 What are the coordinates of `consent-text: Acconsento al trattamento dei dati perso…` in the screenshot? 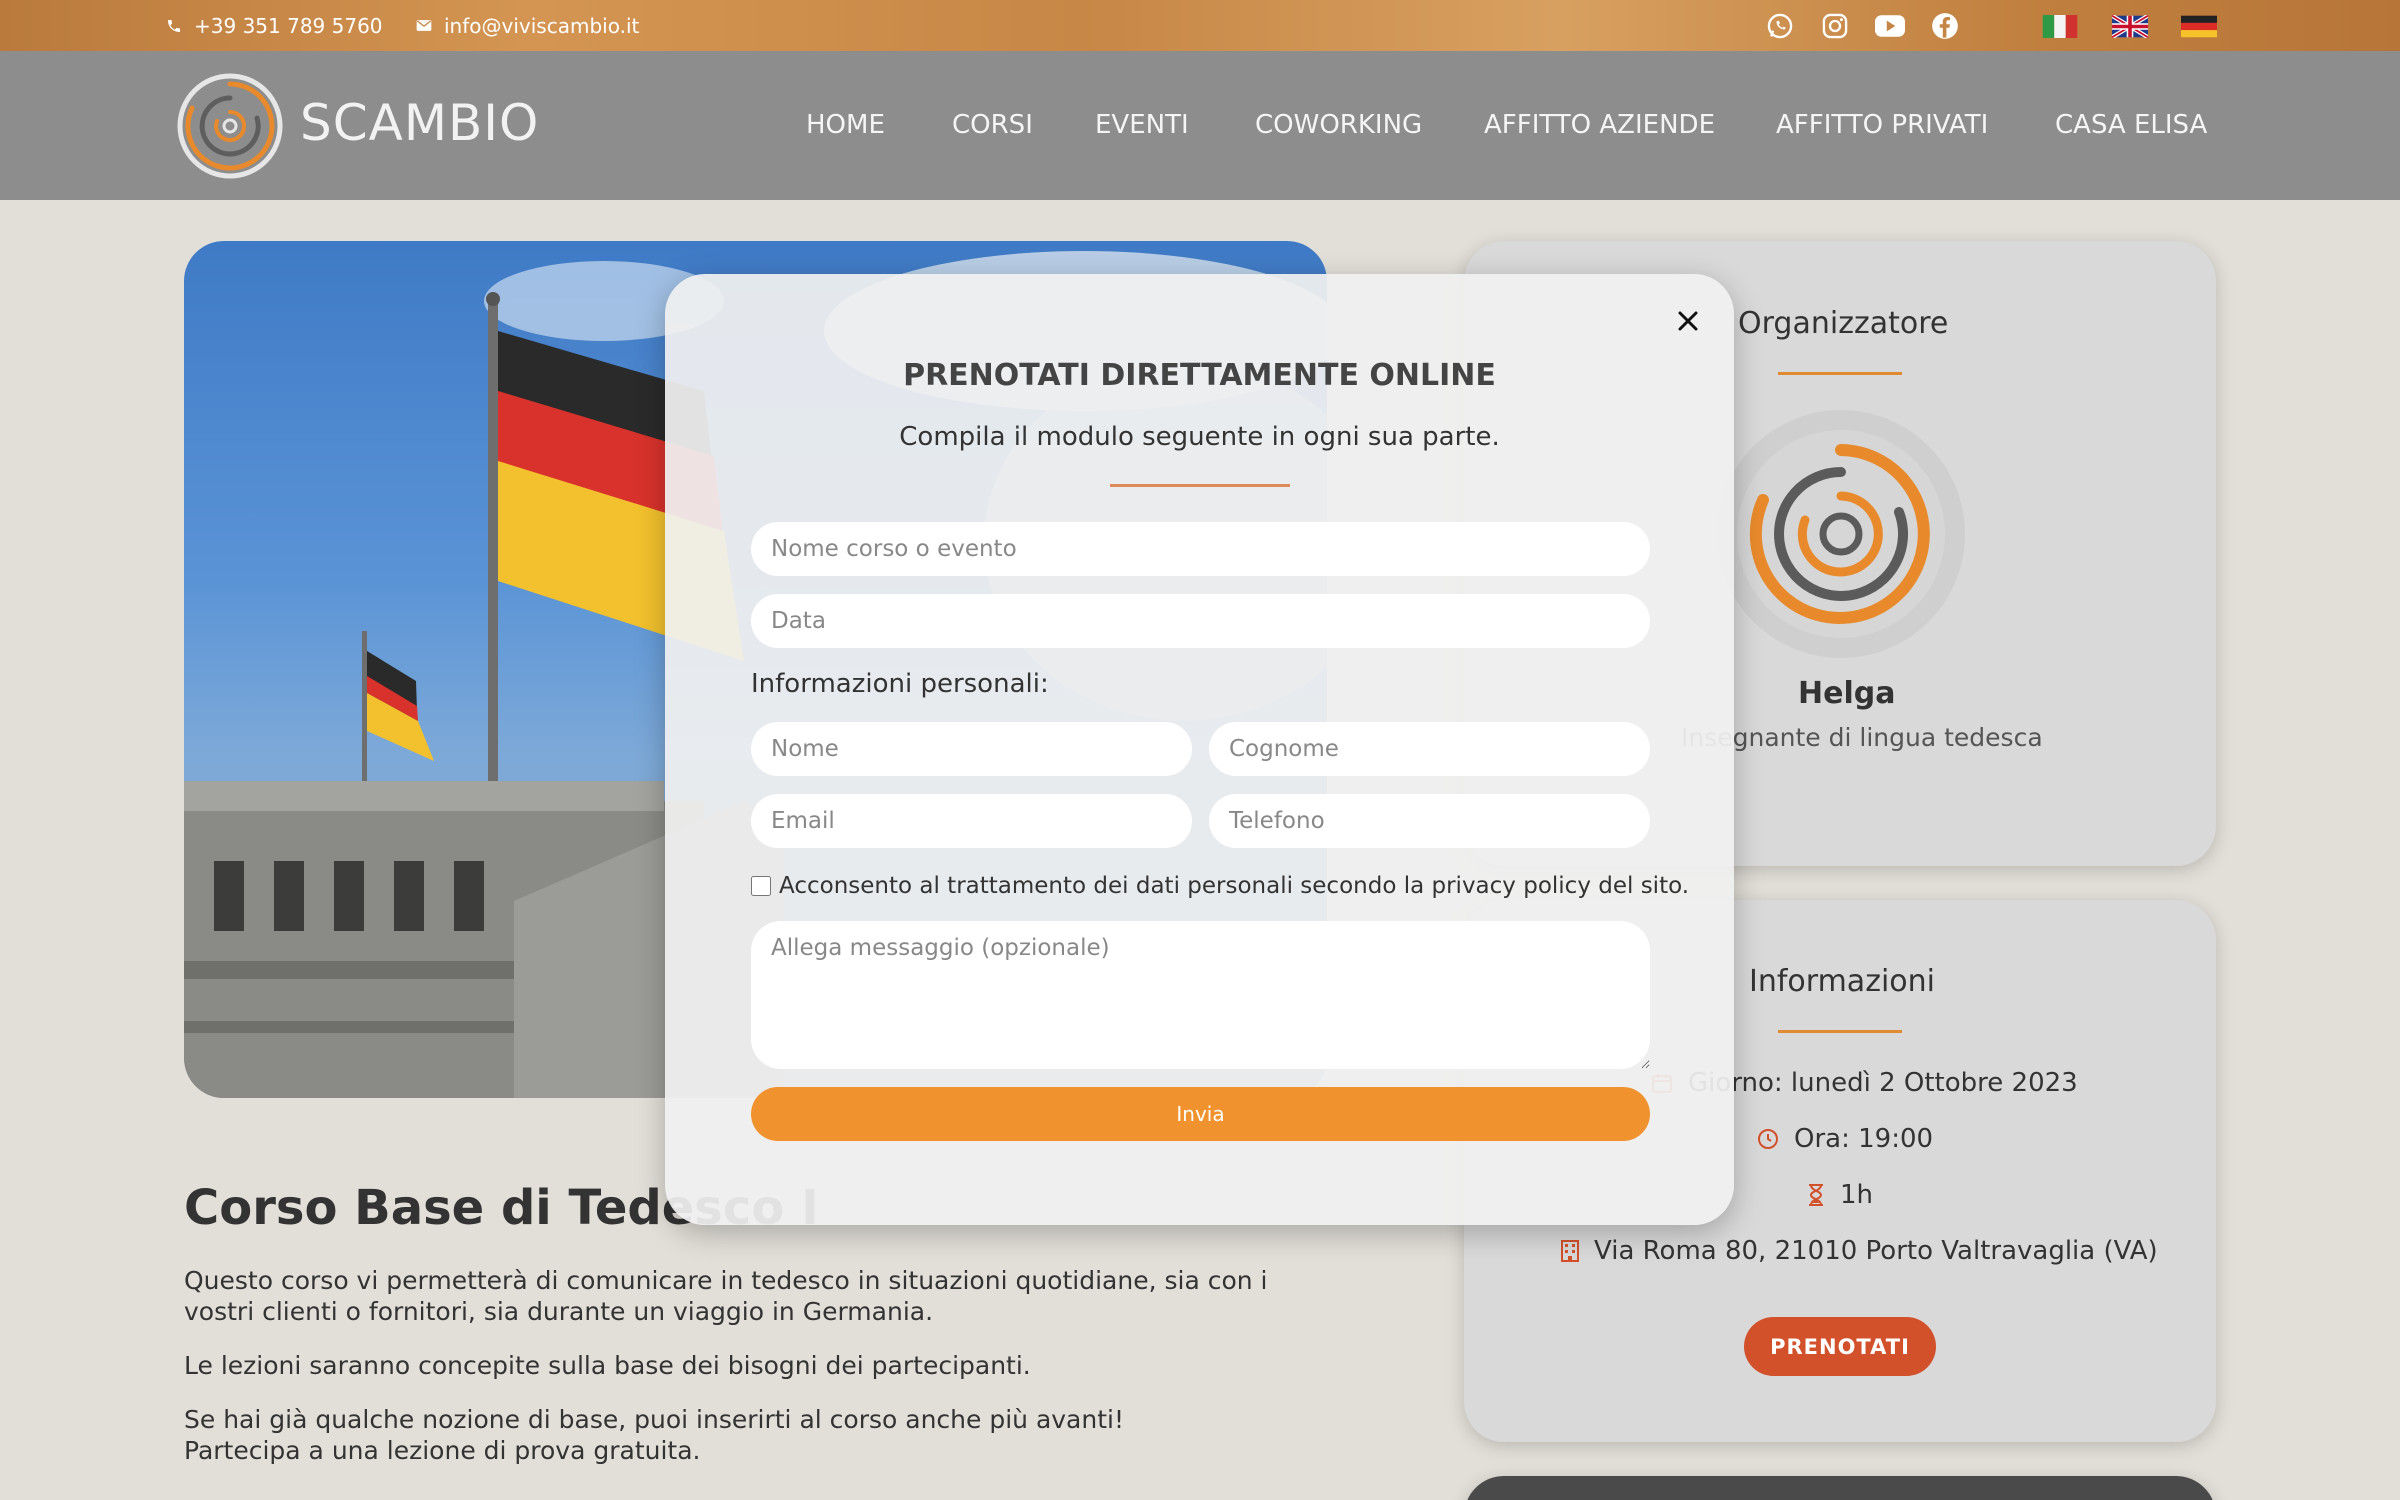 It's located at (1234, 886).